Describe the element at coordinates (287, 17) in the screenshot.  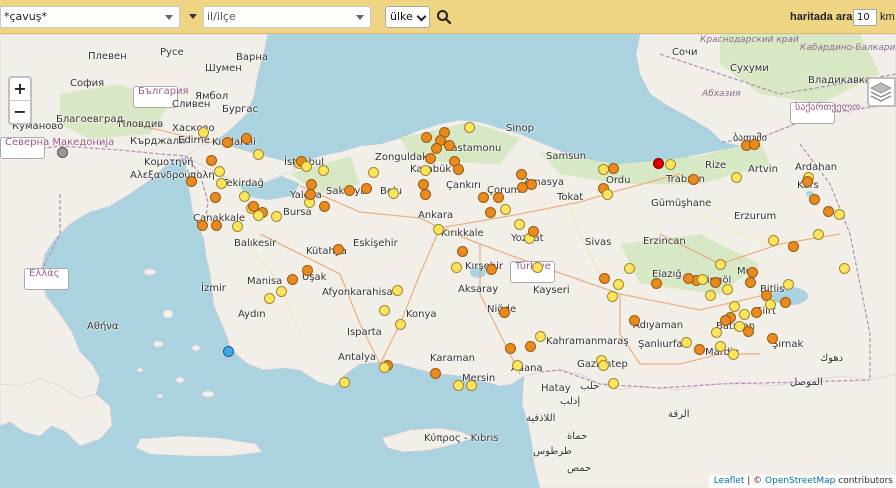
I see `province-select: il/ilçe` at that location.